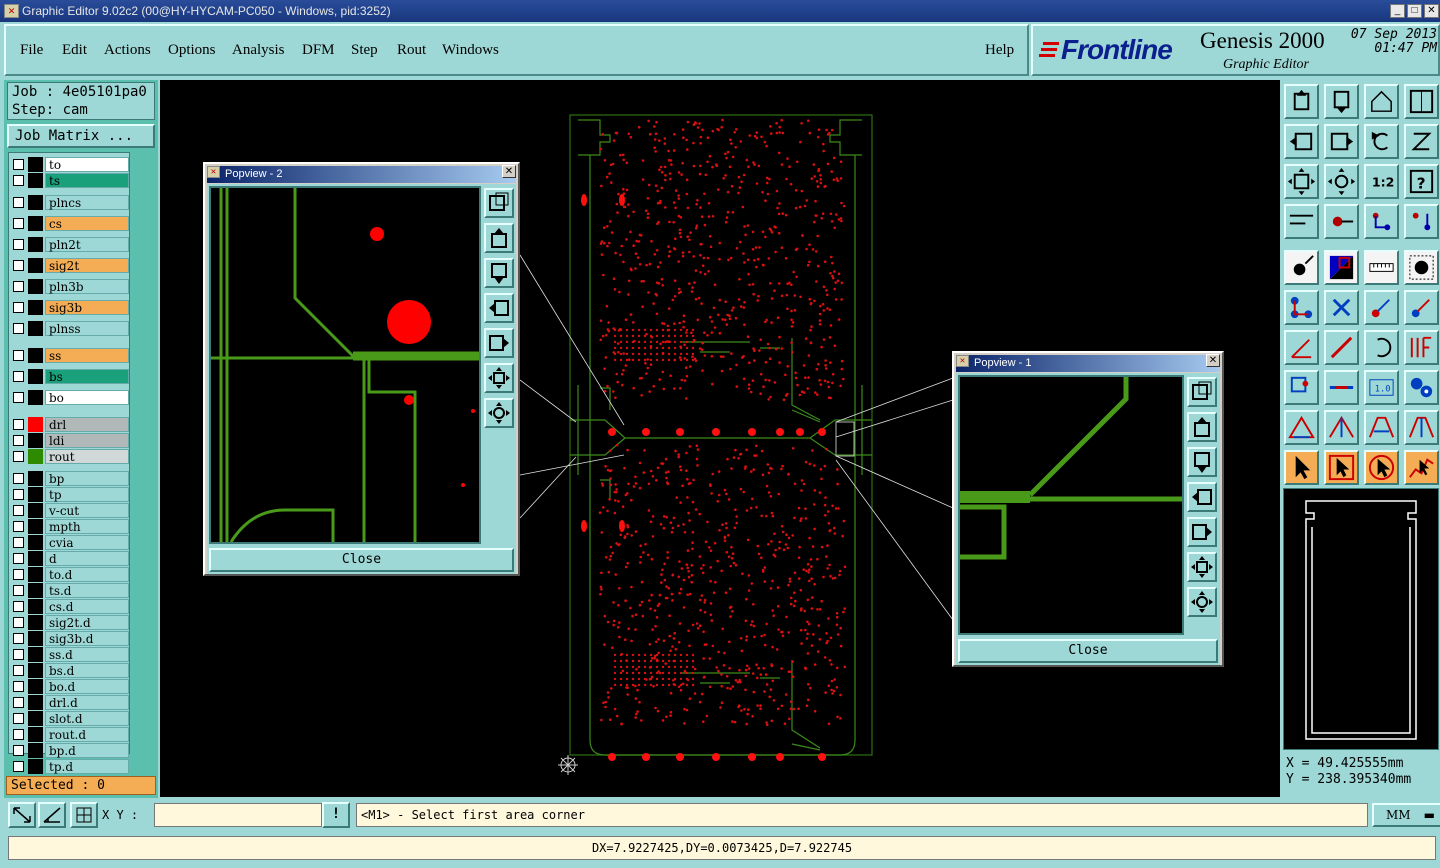 The image size is (1440, 868). What do you see at coordinates (1421, 427) in the screenshot?
I see `triangle-d-button` at bounding box center [1421, 427].